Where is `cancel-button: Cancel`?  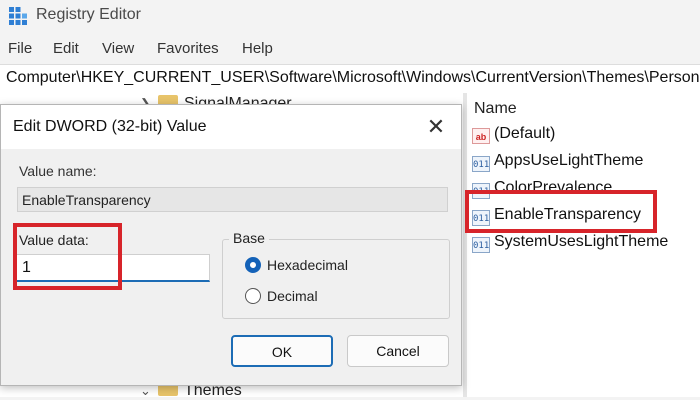 cancel-button: Cancel is located at coordinates (398, 351).